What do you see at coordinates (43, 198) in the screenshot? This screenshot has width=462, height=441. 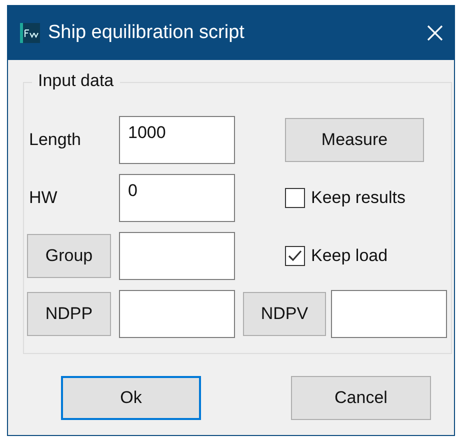 I see `field-label: HW` at bounding box center [43, 198].